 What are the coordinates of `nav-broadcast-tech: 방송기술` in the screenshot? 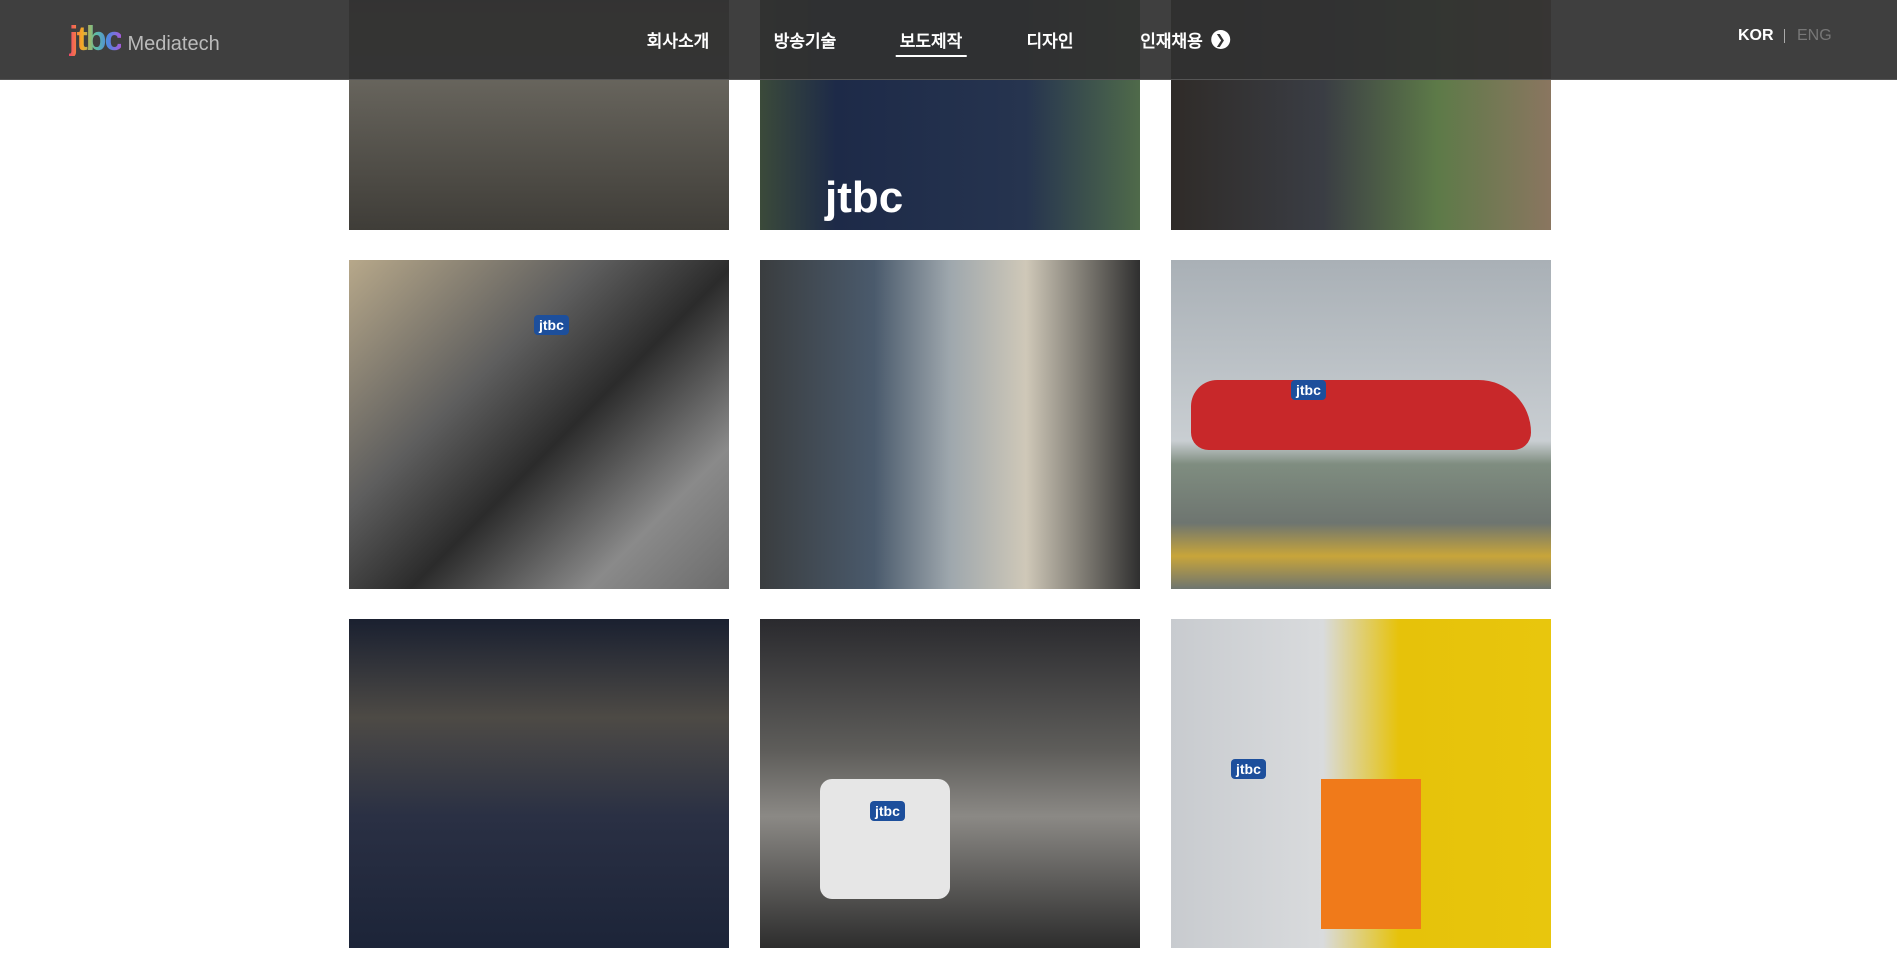 It's located at (805, 39).